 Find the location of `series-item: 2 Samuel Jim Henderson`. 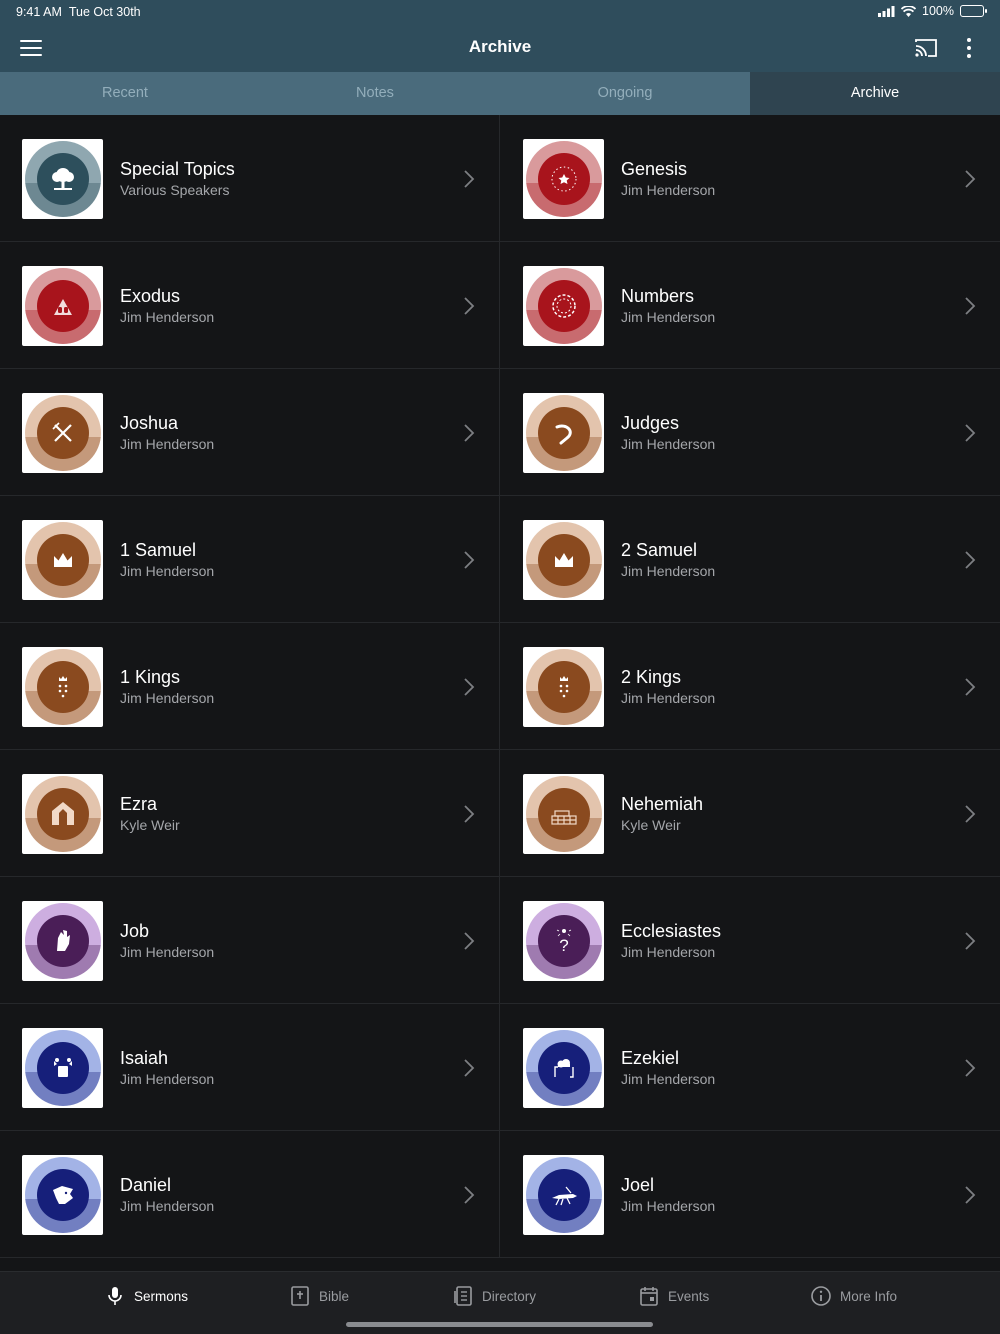

series-item: 2 Samuel Jim Henderson is located at coordinates (750, 559).